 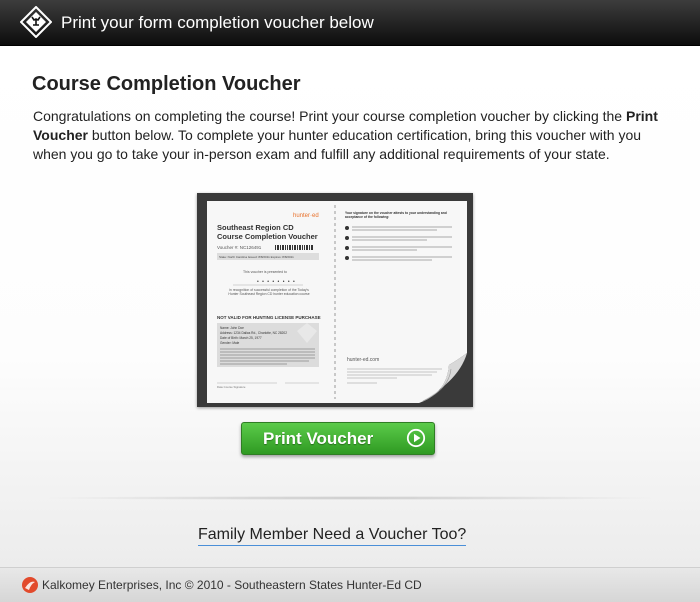 I want to click on page-title: Course Completion Voucher, so click(x=166, y=84).